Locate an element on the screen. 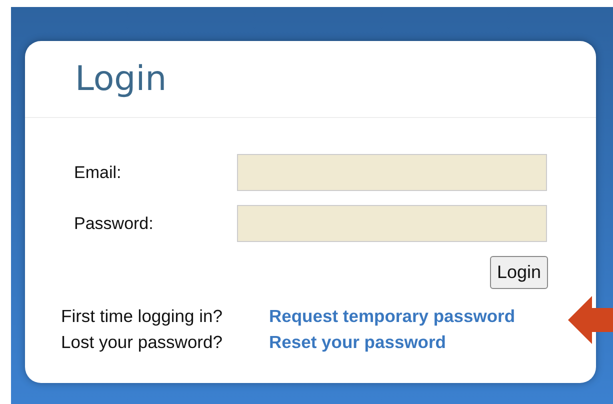 This screenshot has height=404, width=613. prompt-text: Lost your password? is located at coordinates (142, 342).